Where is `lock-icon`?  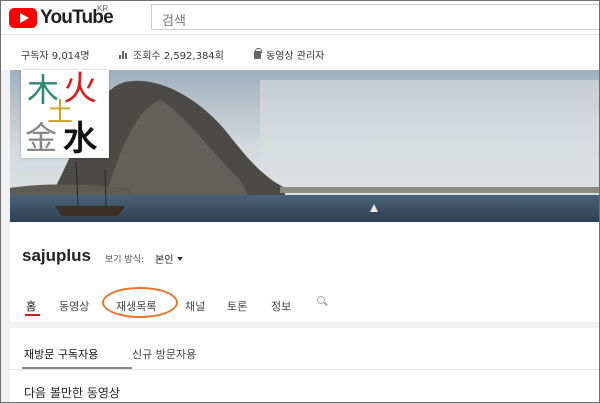
lock-icon is located at coordinates (258, 53).